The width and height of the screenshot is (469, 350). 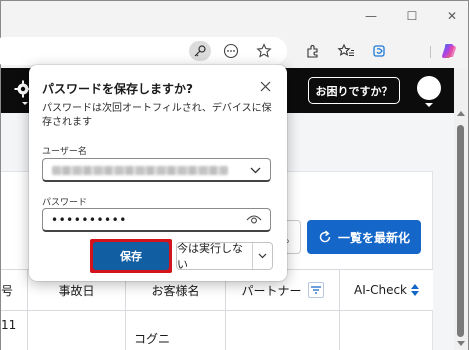 What do you see at coordinates (140, 170) in the screenshot?
I see `blurred-username-value` at bounding box center [140, 170].